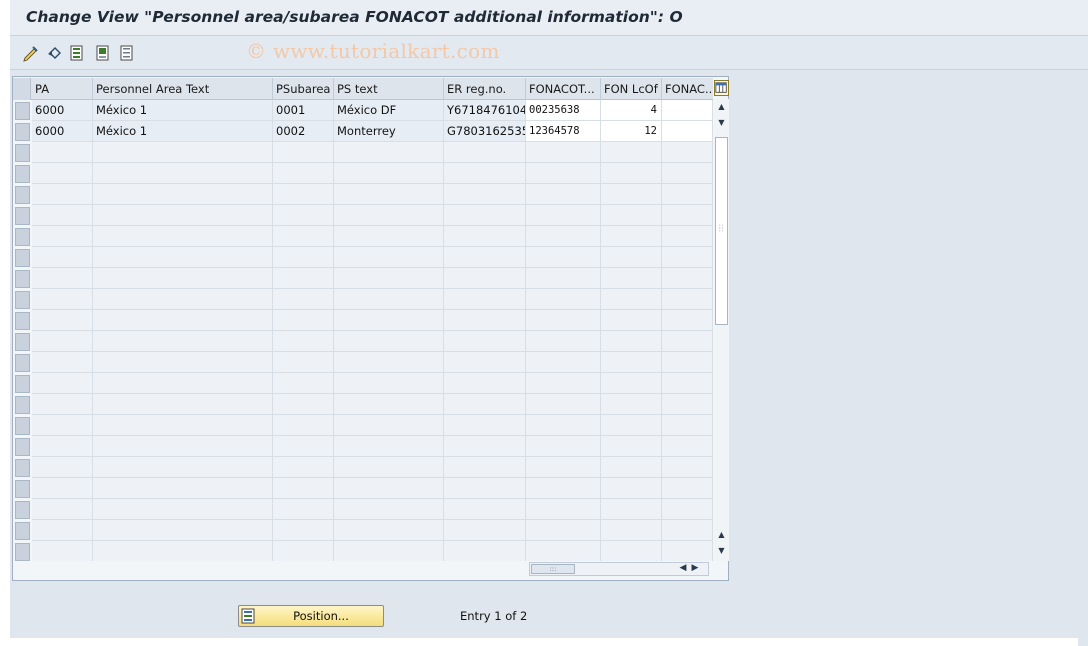  I want to click on display-change-icon, so click(31, 53).